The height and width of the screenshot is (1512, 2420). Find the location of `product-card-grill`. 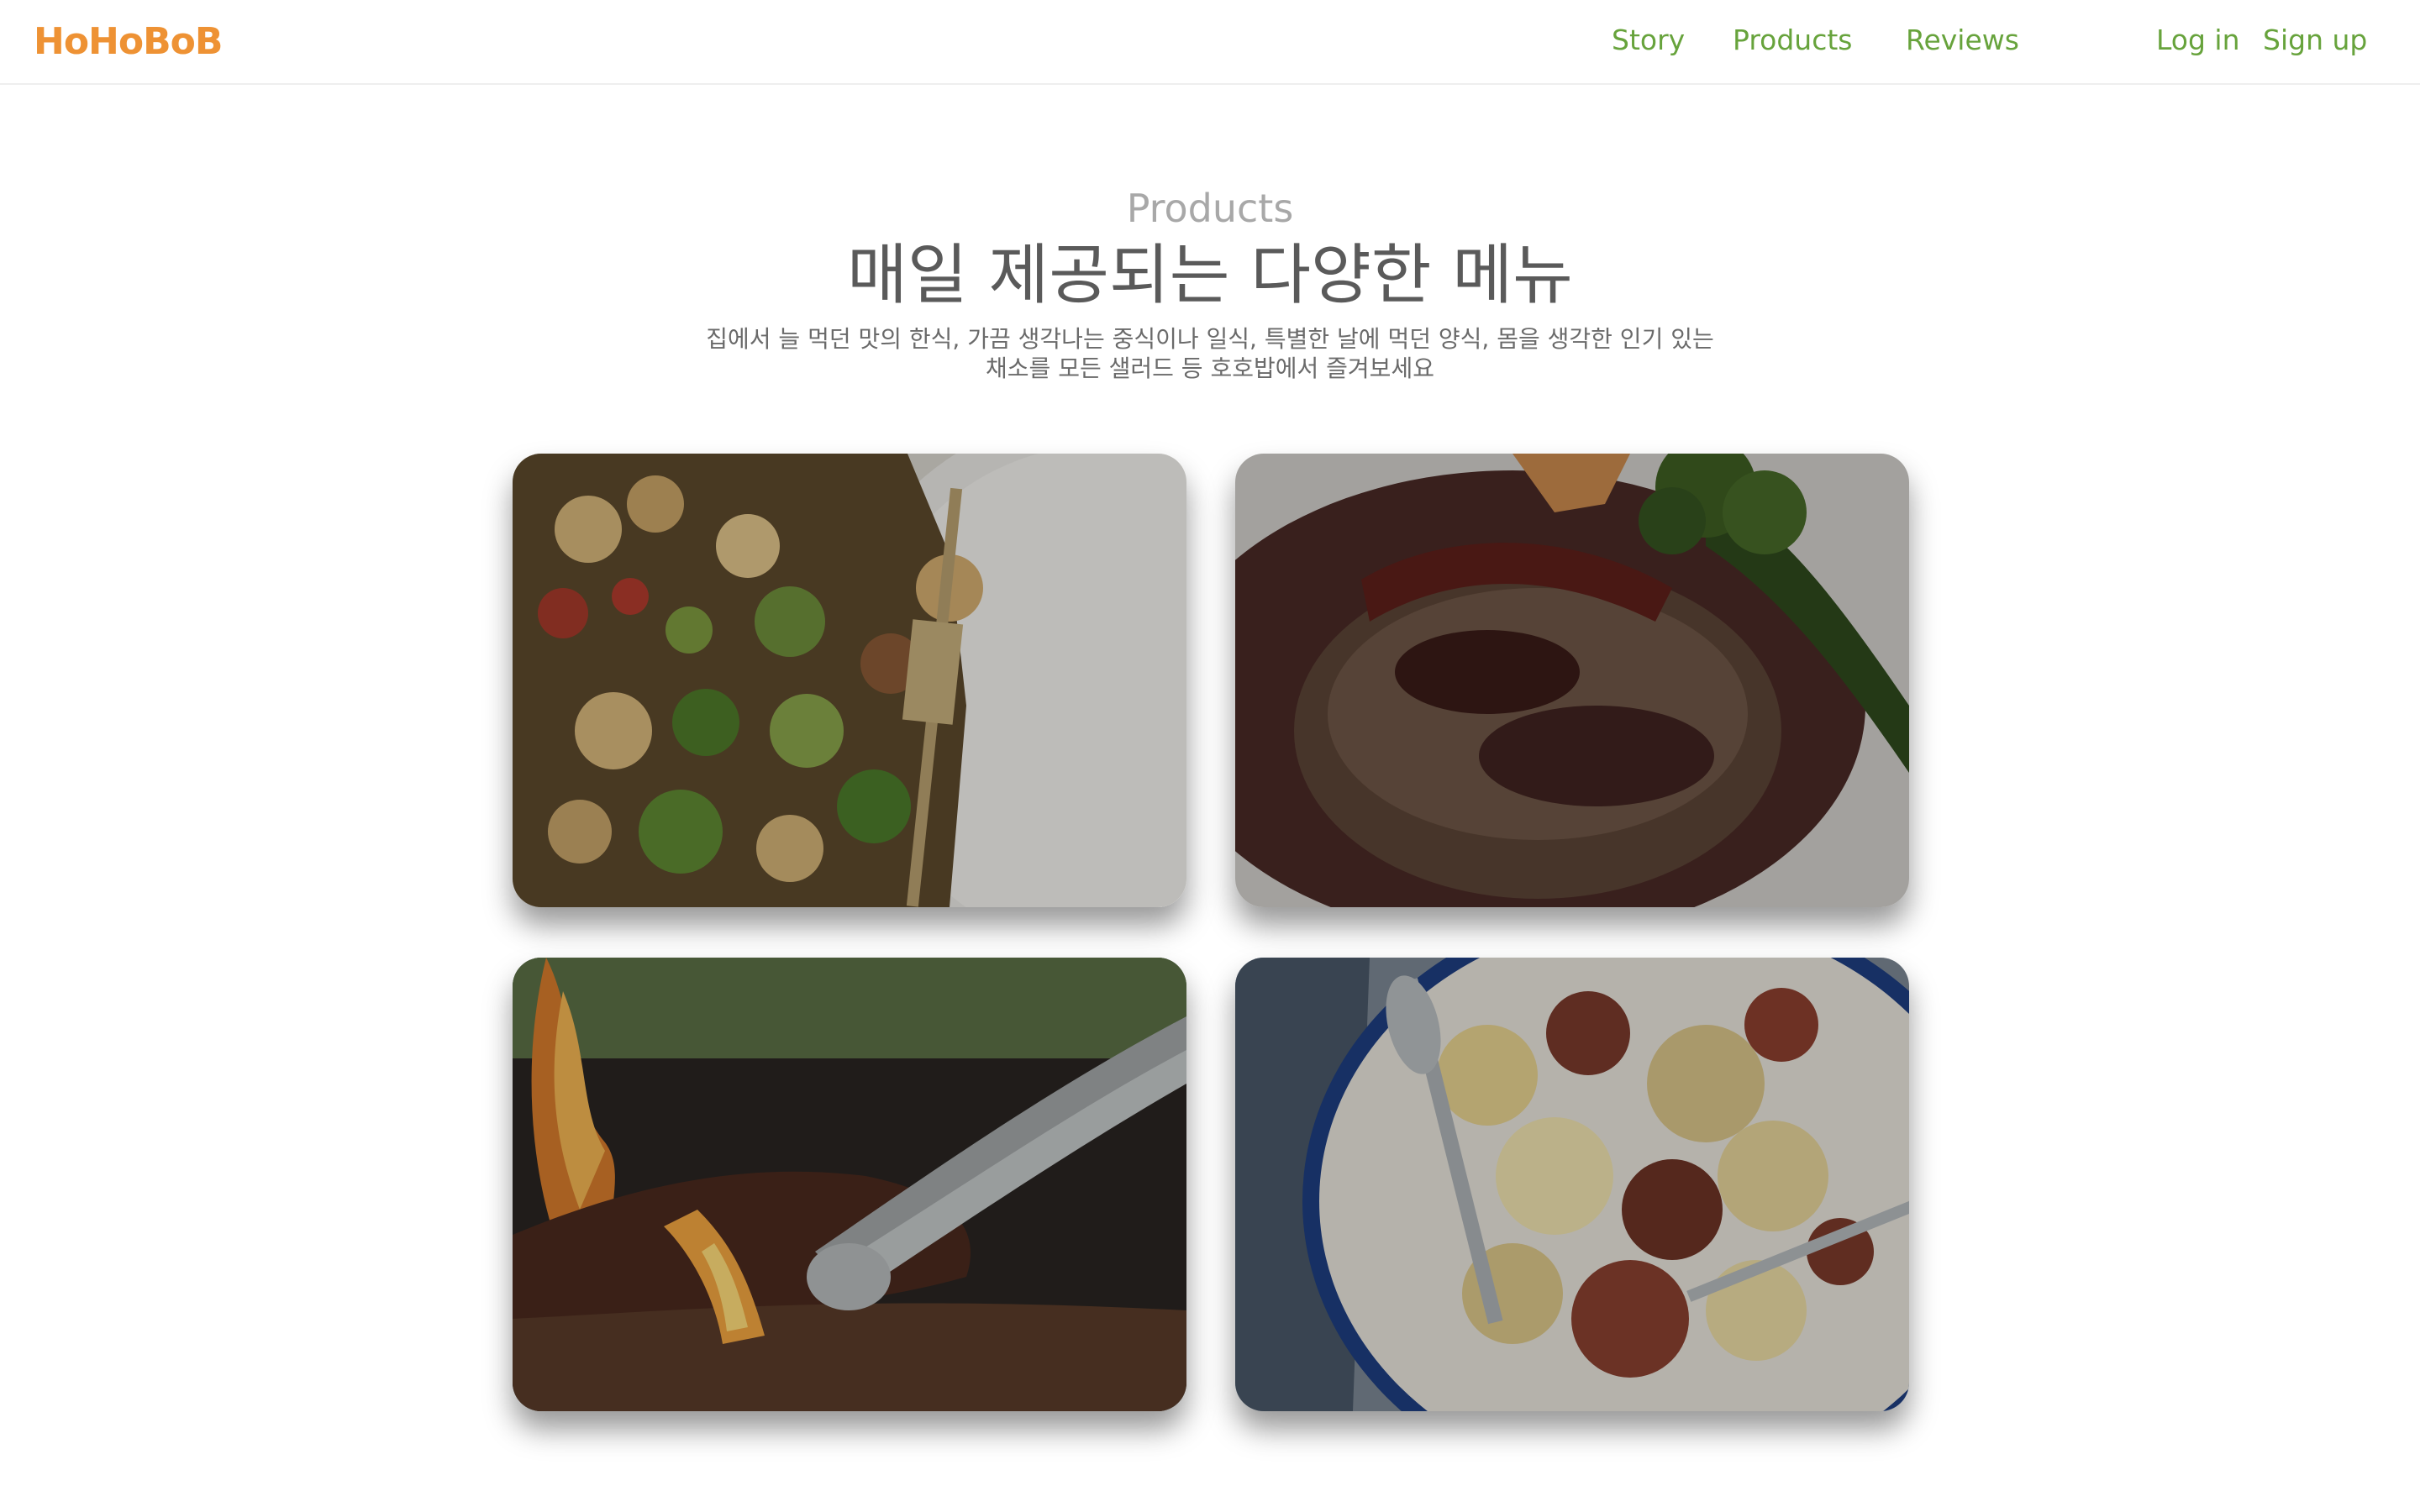

product-card-grill is located at coordinates (849, 1184).